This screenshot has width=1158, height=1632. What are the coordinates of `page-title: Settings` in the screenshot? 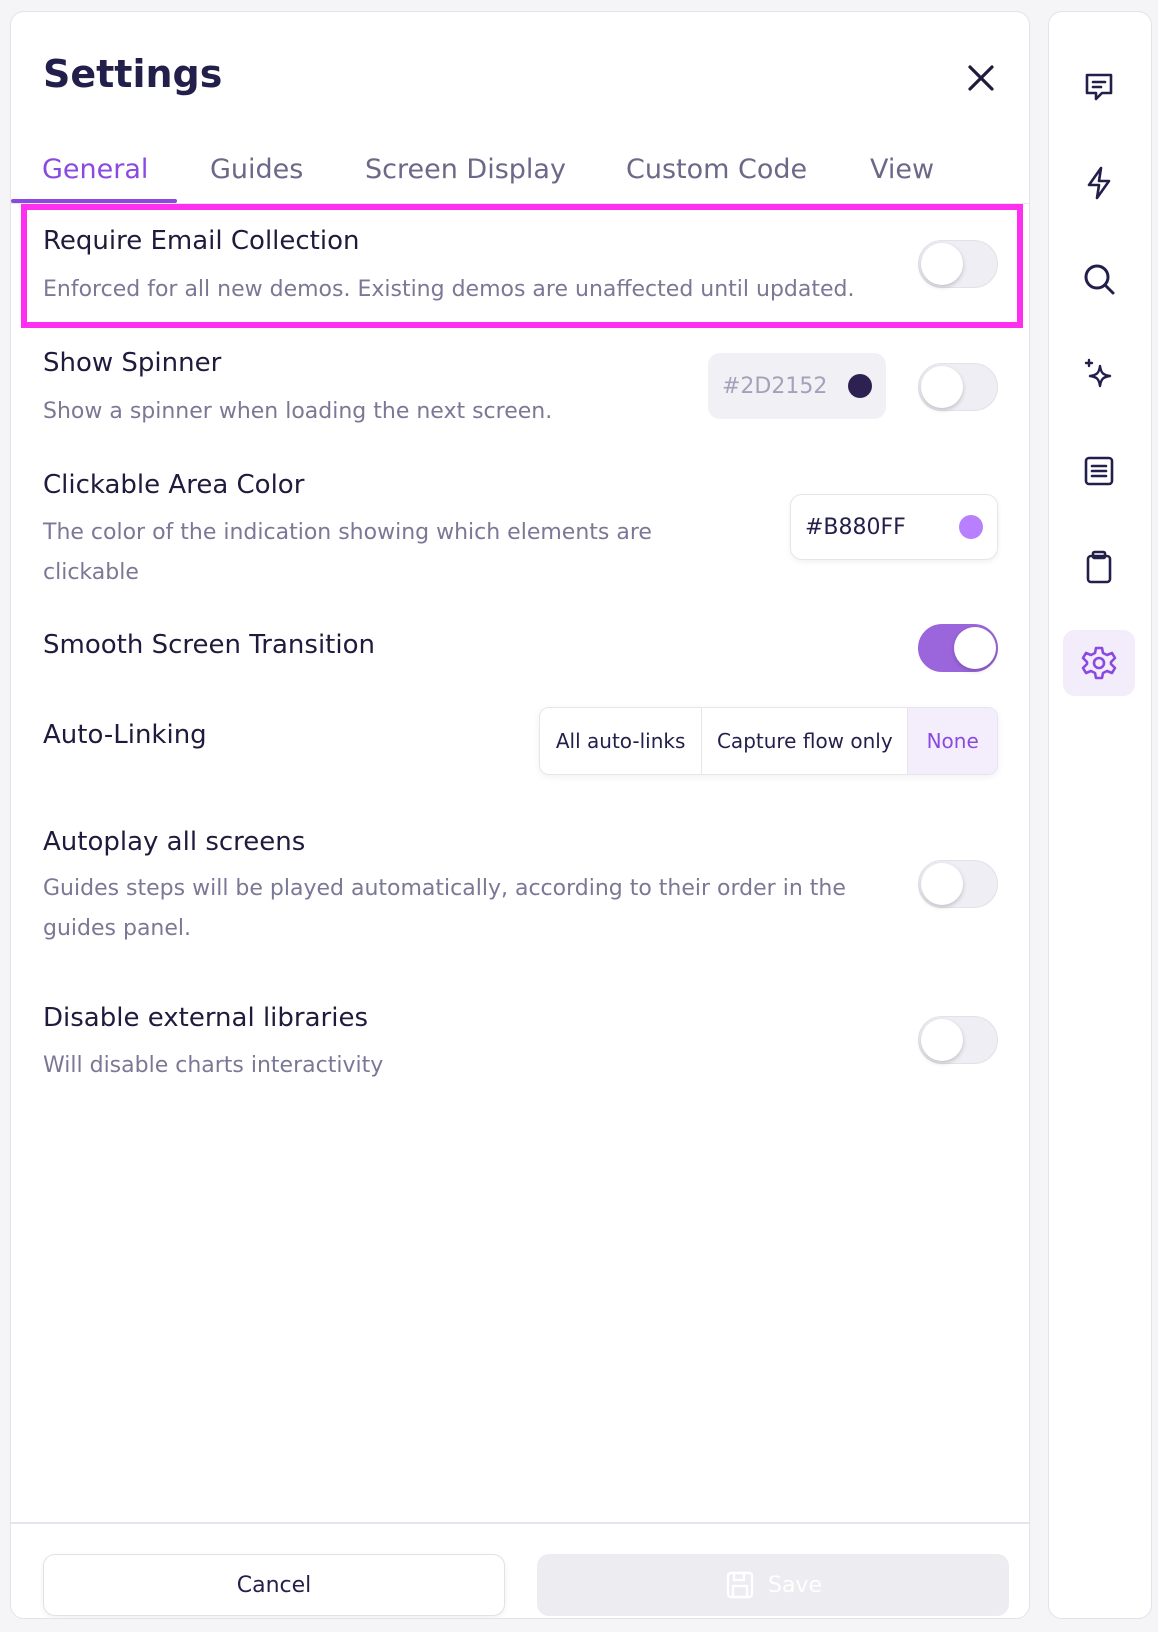 It's located at (133, 74).